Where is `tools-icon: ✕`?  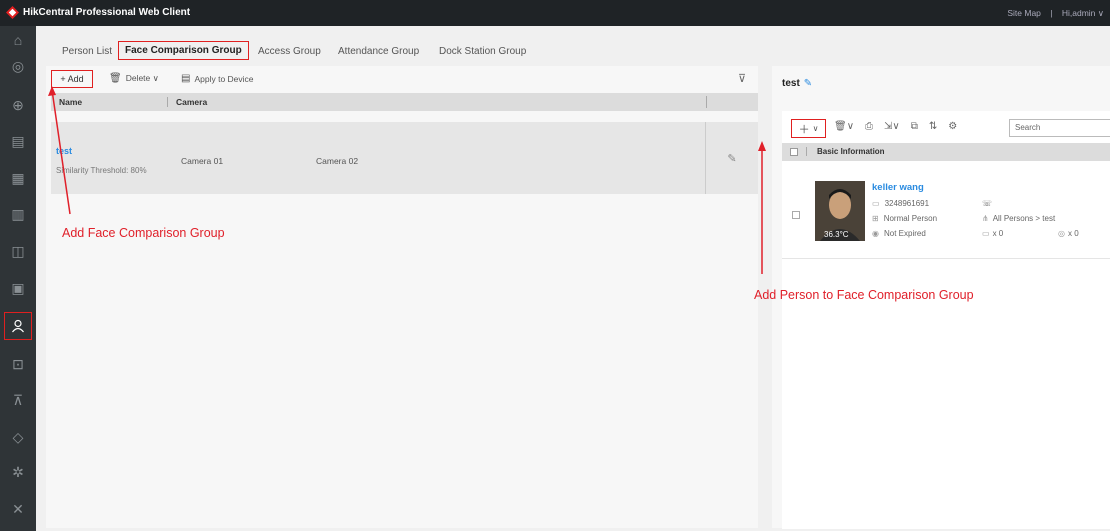
tools-icon: ✕ is located at coordinates (18, 509).